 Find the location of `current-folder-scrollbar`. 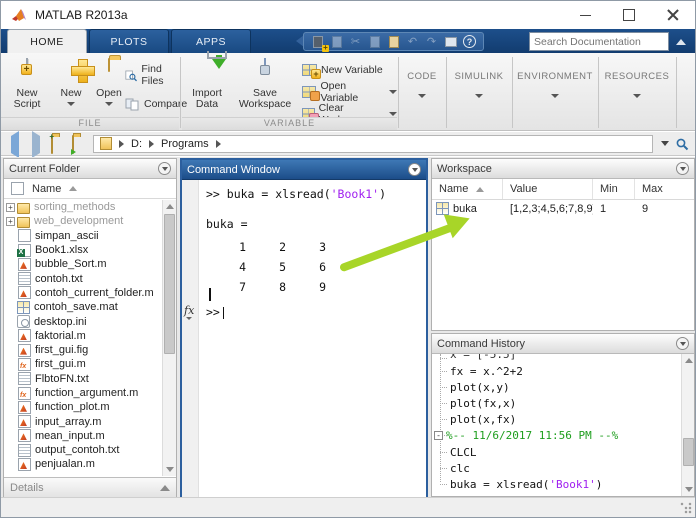

current-folder-scrollbar is located at coordinates (169, 338).